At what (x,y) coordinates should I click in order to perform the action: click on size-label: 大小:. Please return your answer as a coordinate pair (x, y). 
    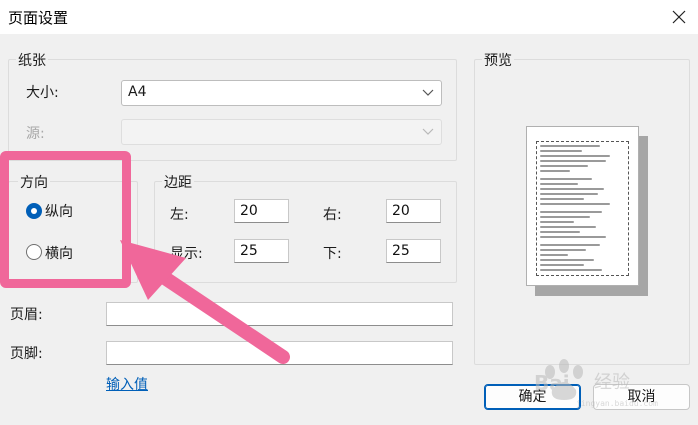
    Looking at the image, I should click on (42, 93).